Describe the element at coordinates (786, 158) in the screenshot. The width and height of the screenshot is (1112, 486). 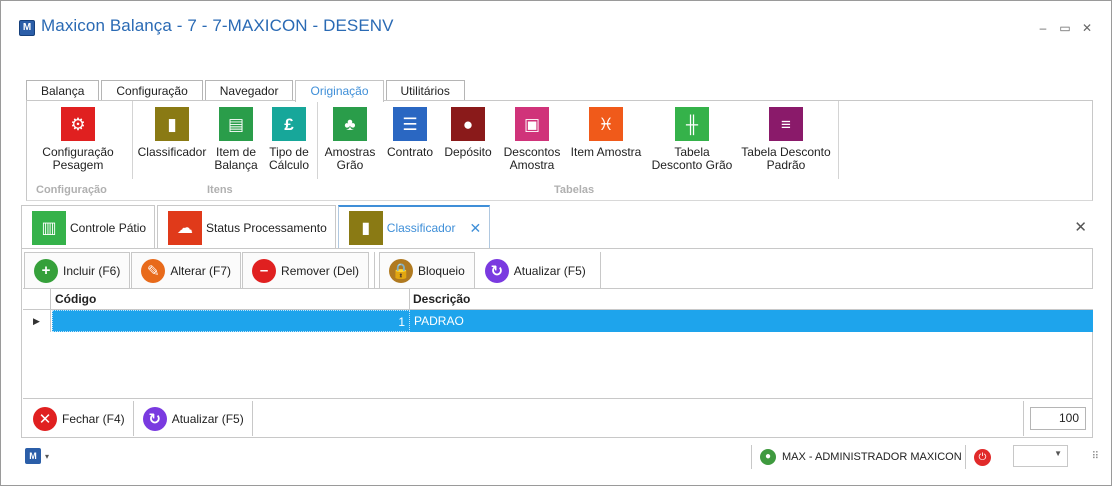
I see `tabela-desconto-padrao-label: Tabela Desconto Padrão` at that location.